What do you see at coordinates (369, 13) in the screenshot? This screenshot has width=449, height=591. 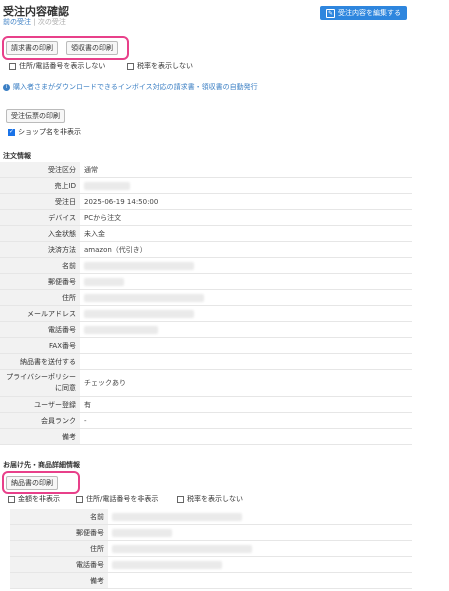 I see `edit-order-label: 受注内容を編集する` at bounding box center [369, 13].